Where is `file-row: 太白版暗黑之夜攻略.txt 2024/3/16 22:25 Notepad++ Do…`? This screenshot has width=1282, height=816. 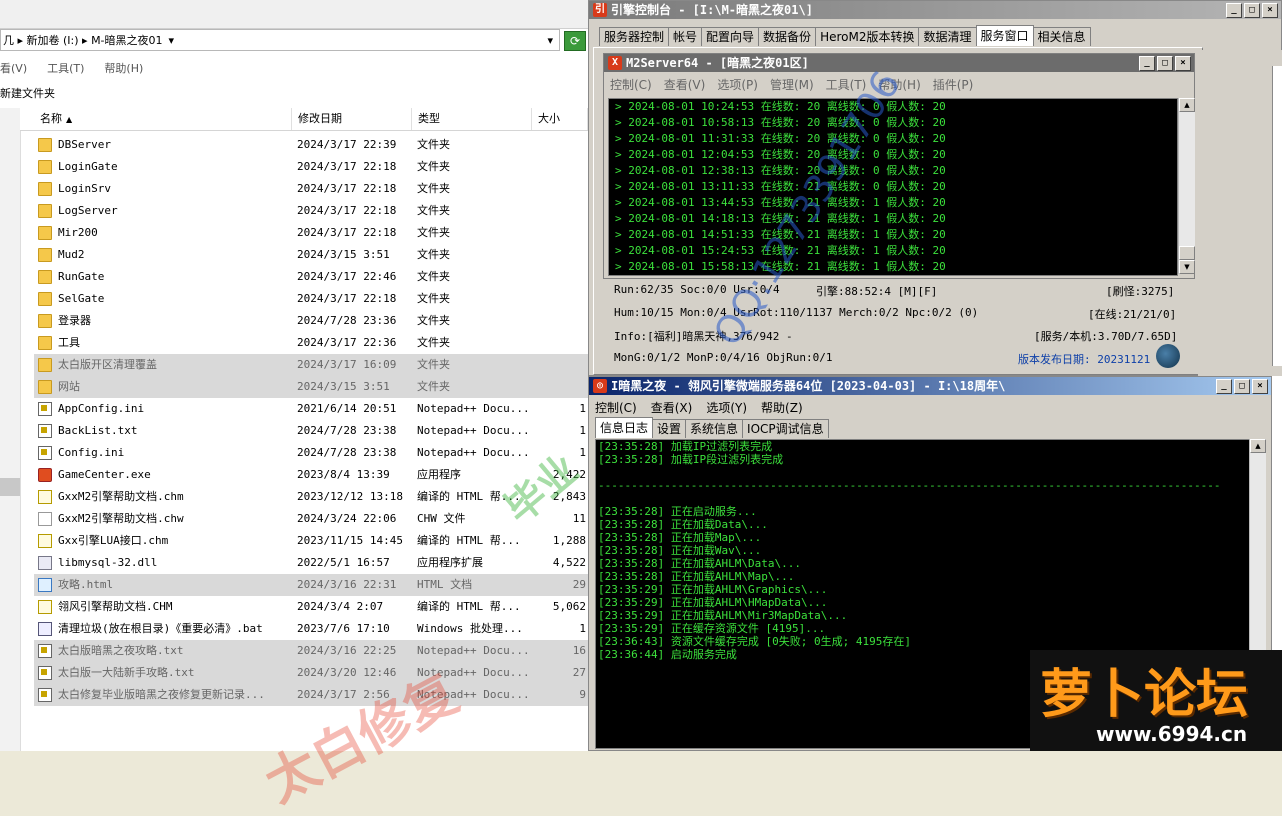
file-row: 太白版暗黑之夜攻略.txt 2024/3/16 22:25 Notepad++ Do… is located at coordinates (311, 651).